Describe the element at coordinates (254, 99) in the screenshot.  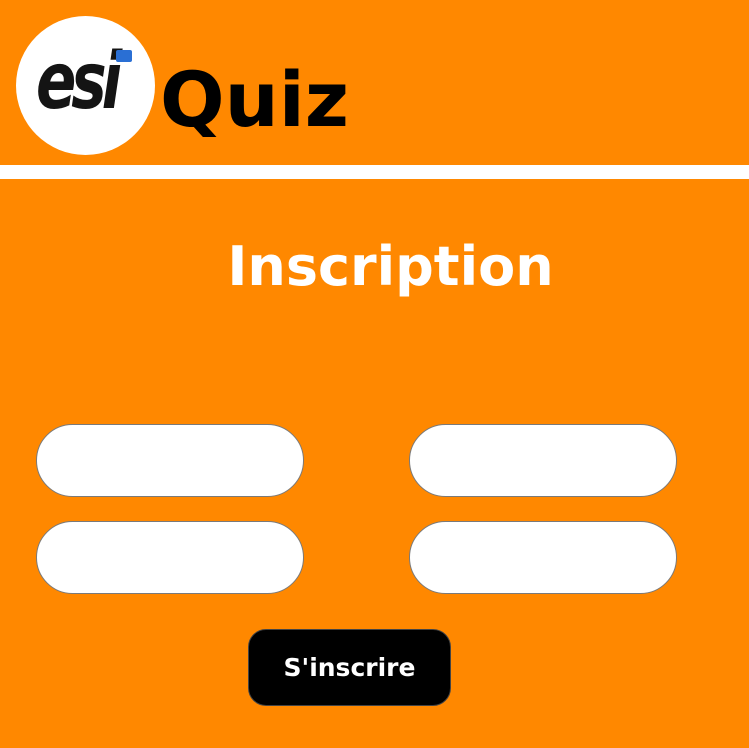
I see `app-title: Quiz` at that location.